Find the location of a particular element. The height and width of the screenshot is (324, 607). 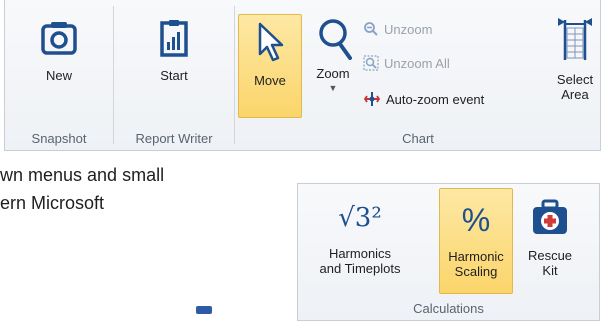

select-area-icon is located at coordinates (575, 39).